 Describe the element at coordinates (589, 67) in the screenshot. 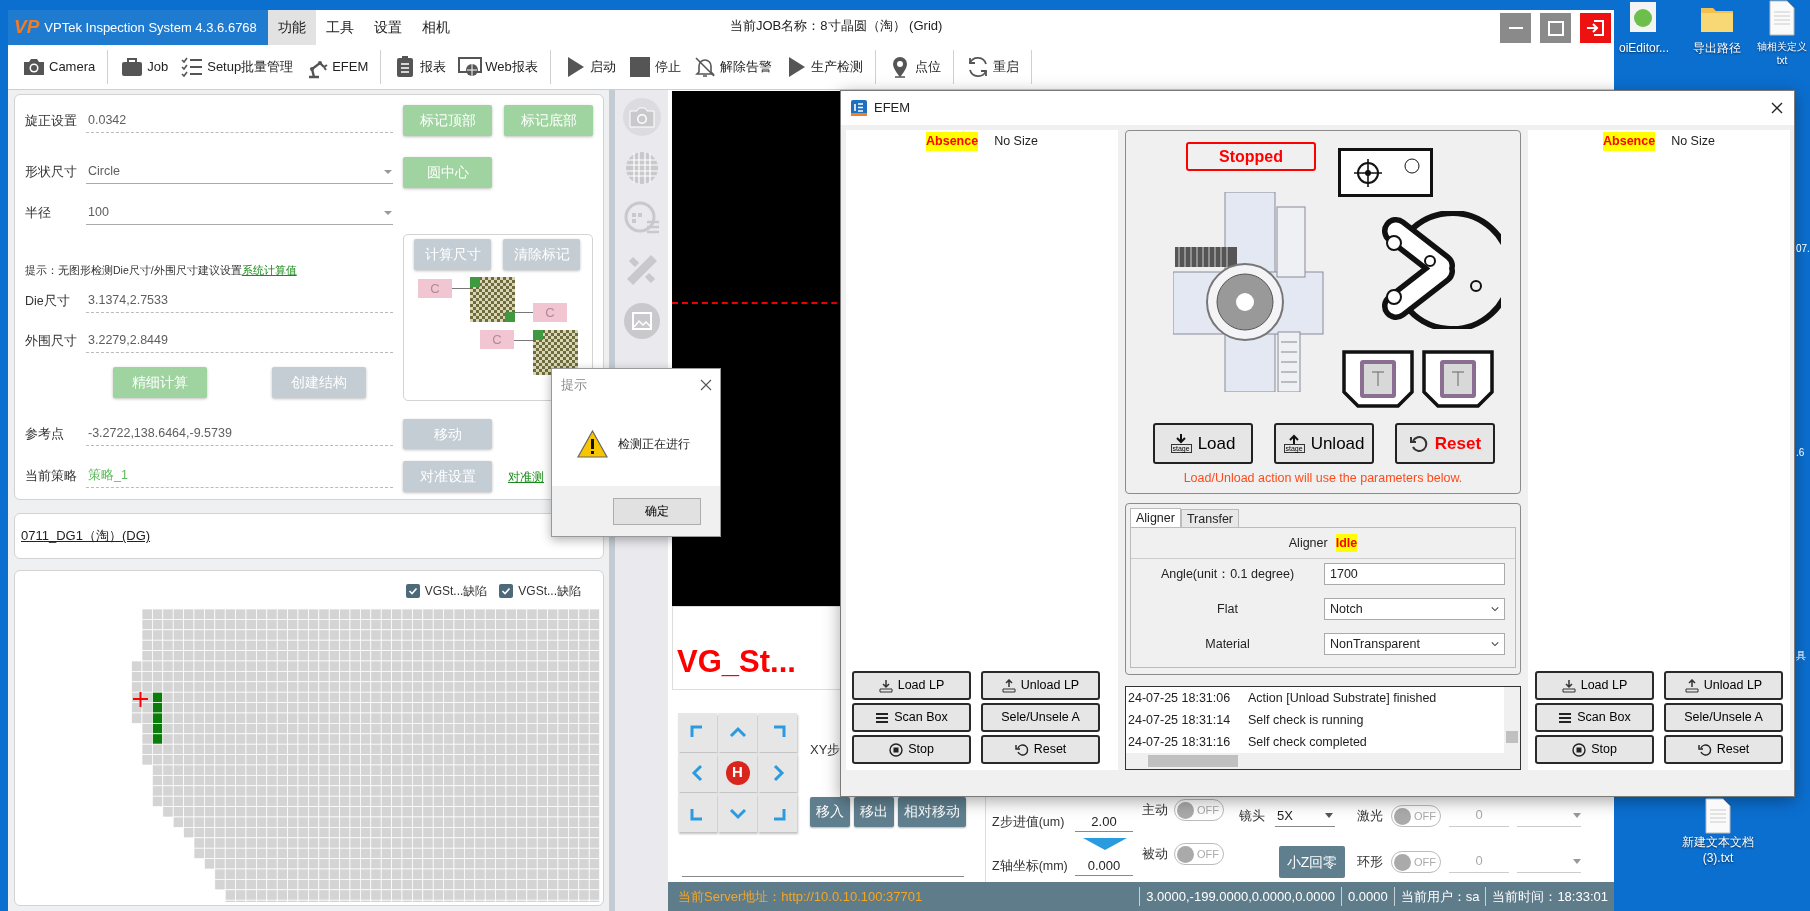

I see `toolbar-button: 启动` at that location.